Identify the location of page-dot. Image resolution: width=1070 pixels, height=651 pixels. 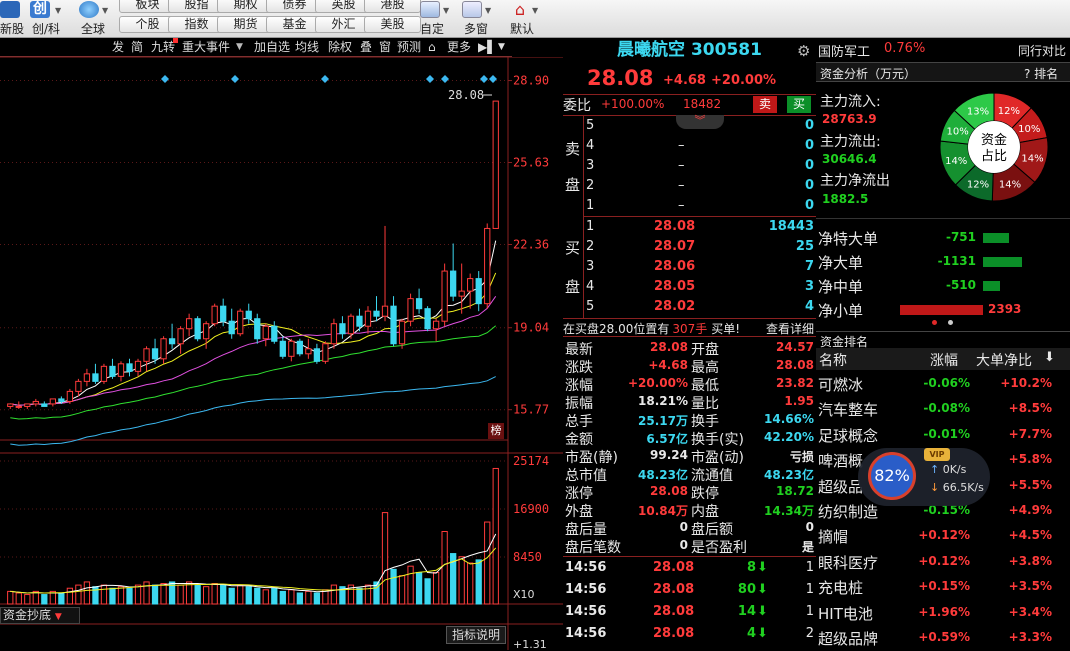
(950, 322).